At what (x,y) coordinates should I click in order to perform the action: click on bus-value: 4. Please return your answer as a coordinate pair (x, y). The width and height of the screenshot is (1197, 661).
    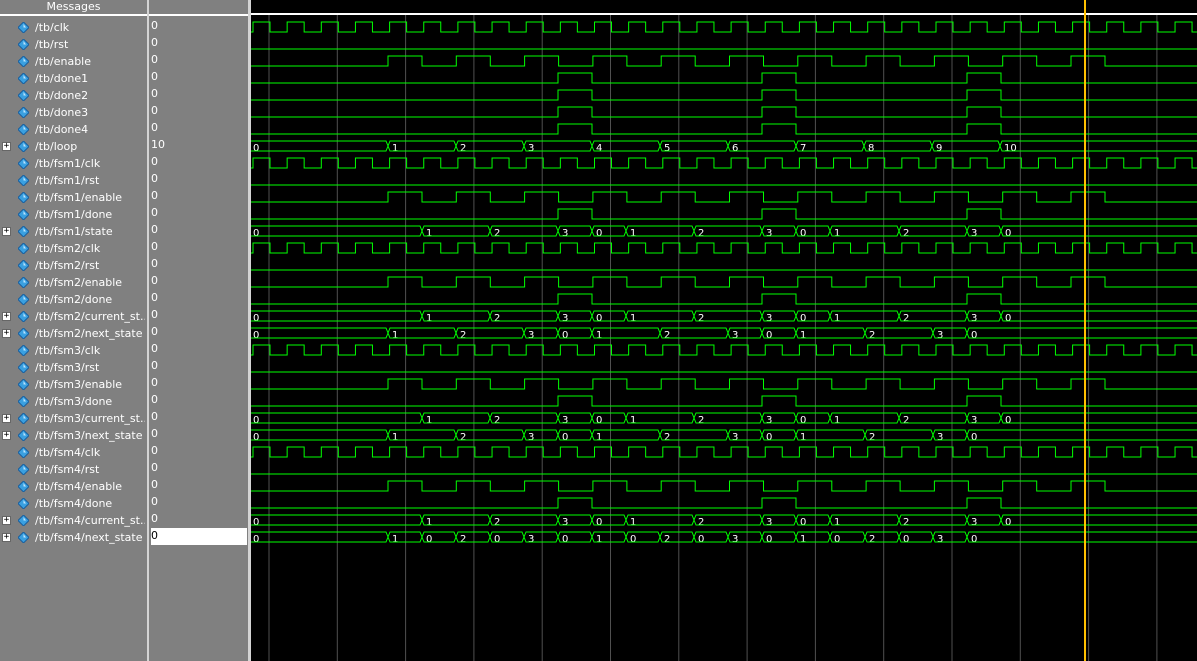
    Looking at the image, I should click on (599, 148).